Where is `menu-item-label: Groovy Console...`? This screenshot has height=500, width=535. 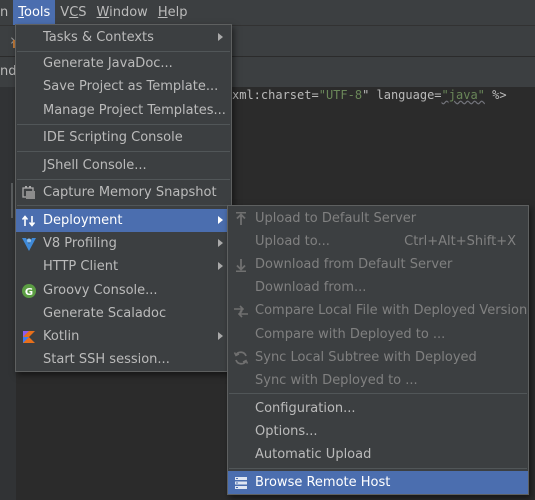
menu-item-label: Groovy Console... is located at coordinates (100, 290).